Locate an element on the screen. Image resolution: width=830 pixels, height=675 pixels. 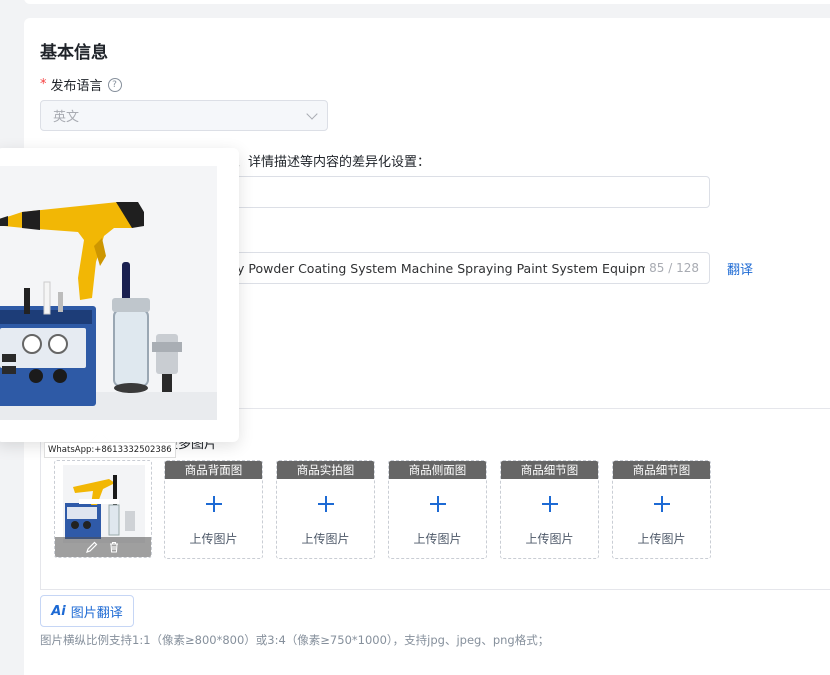
section-title: 基本信息 is located at coordinates (74, 53).